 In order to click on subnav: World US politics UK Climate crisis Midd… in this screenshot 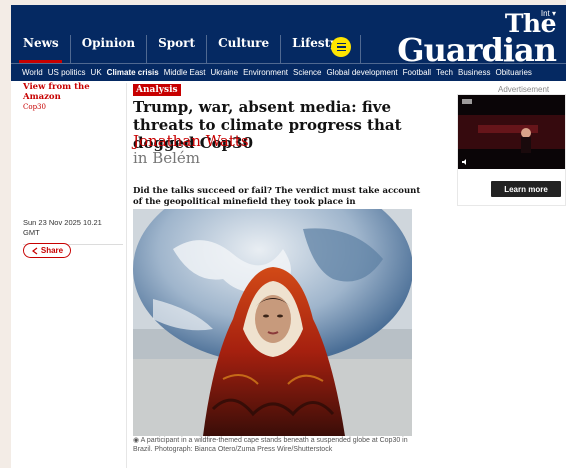, I will do `click(288, 72)`.